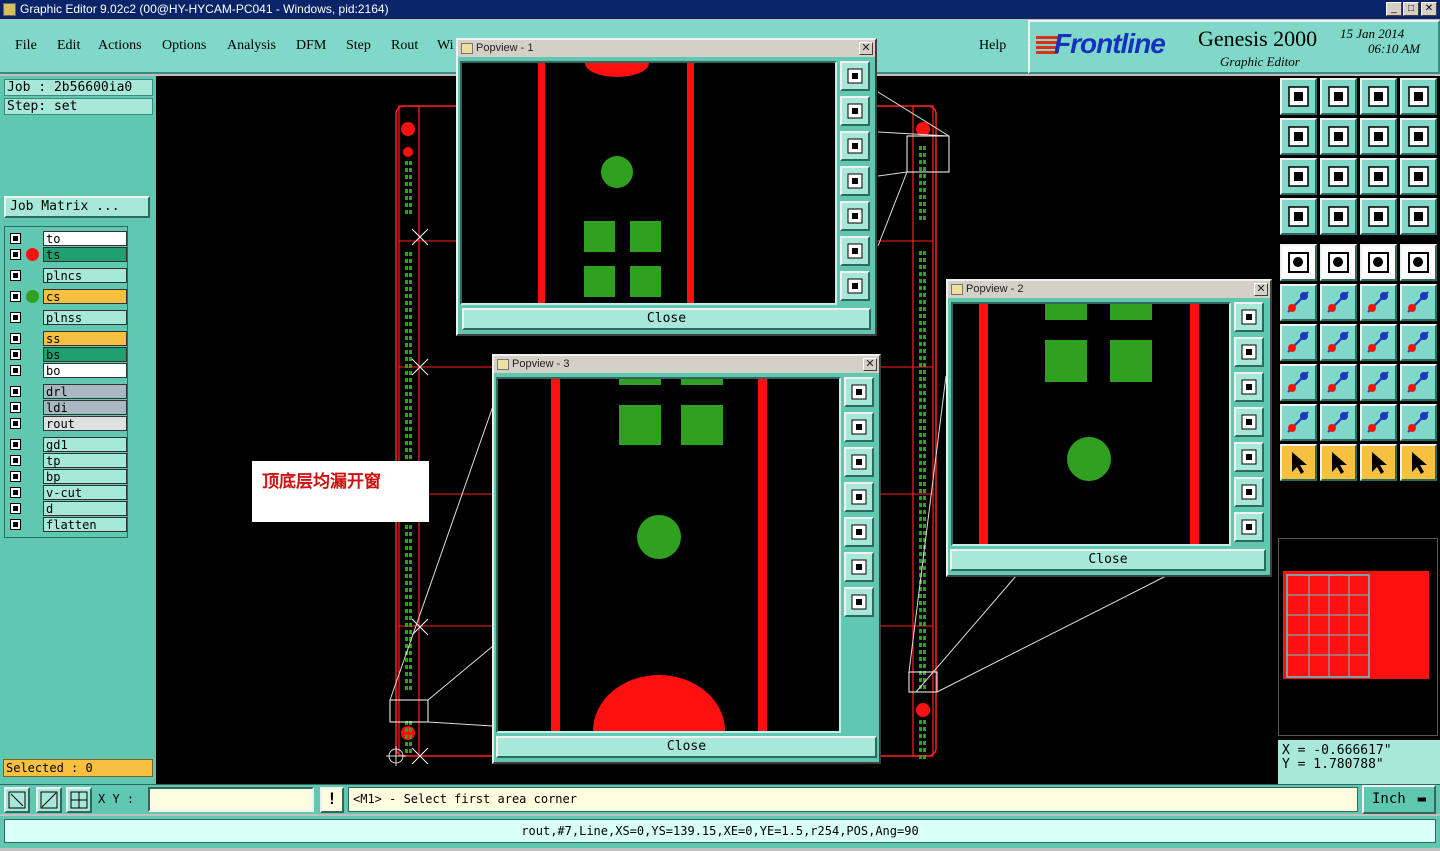 The image size is (1440, 851). I want to click on dot-icon, so click(1418, 262).